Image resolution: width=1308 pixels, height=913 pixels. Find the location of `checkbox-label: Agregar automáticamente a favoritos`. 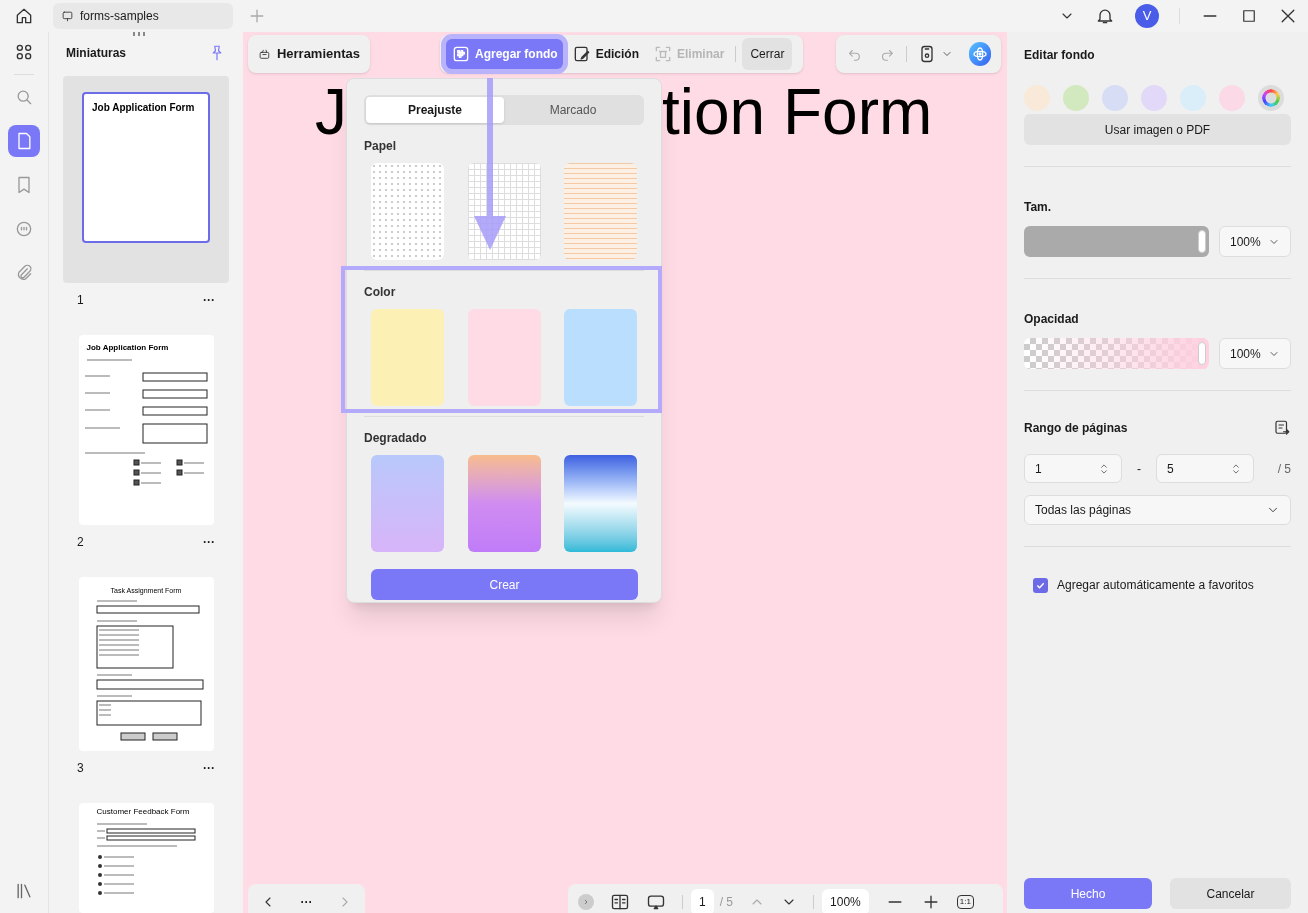

checkbox-label: Agregar automáticamente a favoritos is located at coordinates (1155, 585).